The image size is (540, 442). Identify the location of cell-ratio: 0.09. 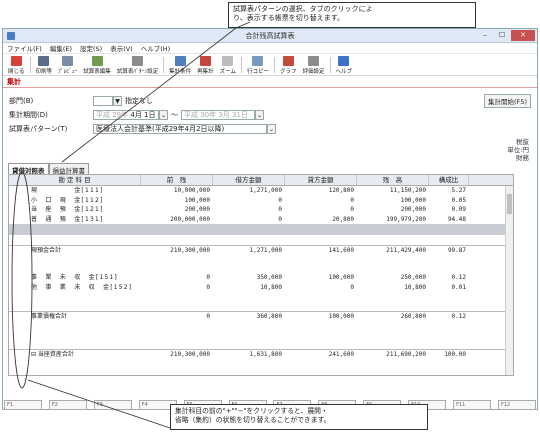
(458, 209).